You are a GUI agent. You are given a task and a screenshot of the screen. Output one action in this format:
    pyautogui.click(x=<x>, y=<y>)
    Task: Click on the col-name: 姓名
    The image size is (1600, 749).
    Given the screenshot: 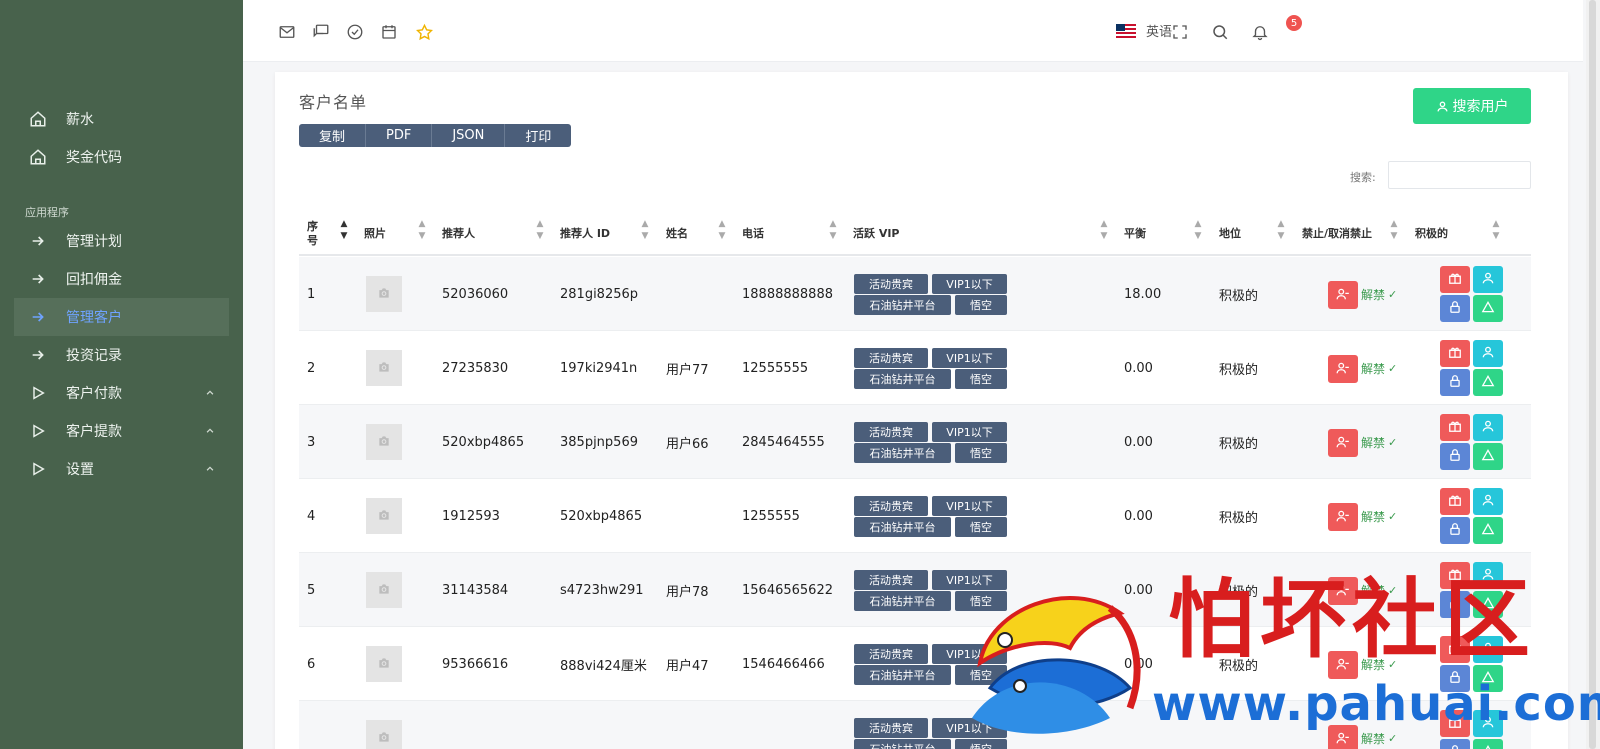 What is the action you would take?
    pyautogui.click(x=677, y=234)
    